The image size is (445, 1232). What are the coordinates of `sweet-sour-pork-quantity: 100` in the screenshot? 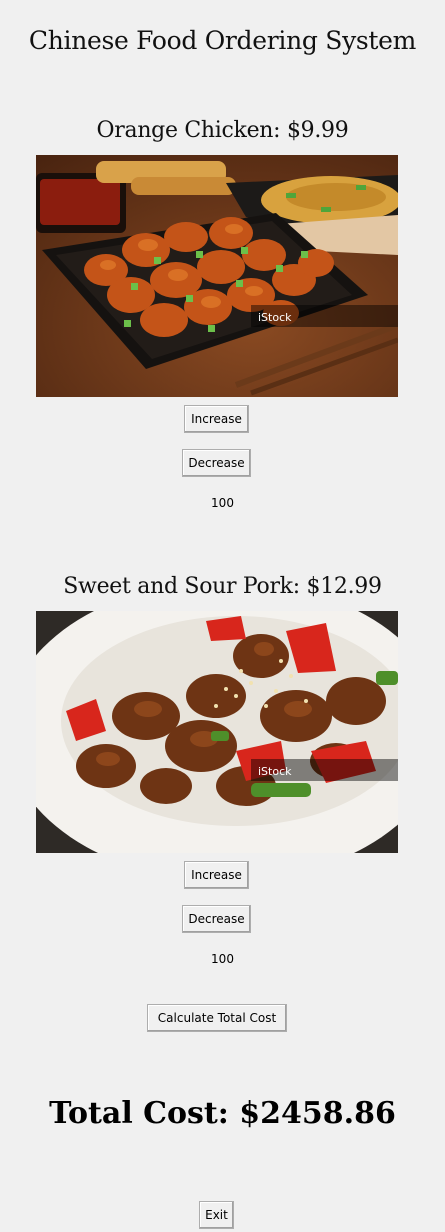 It's located at (222, 959).